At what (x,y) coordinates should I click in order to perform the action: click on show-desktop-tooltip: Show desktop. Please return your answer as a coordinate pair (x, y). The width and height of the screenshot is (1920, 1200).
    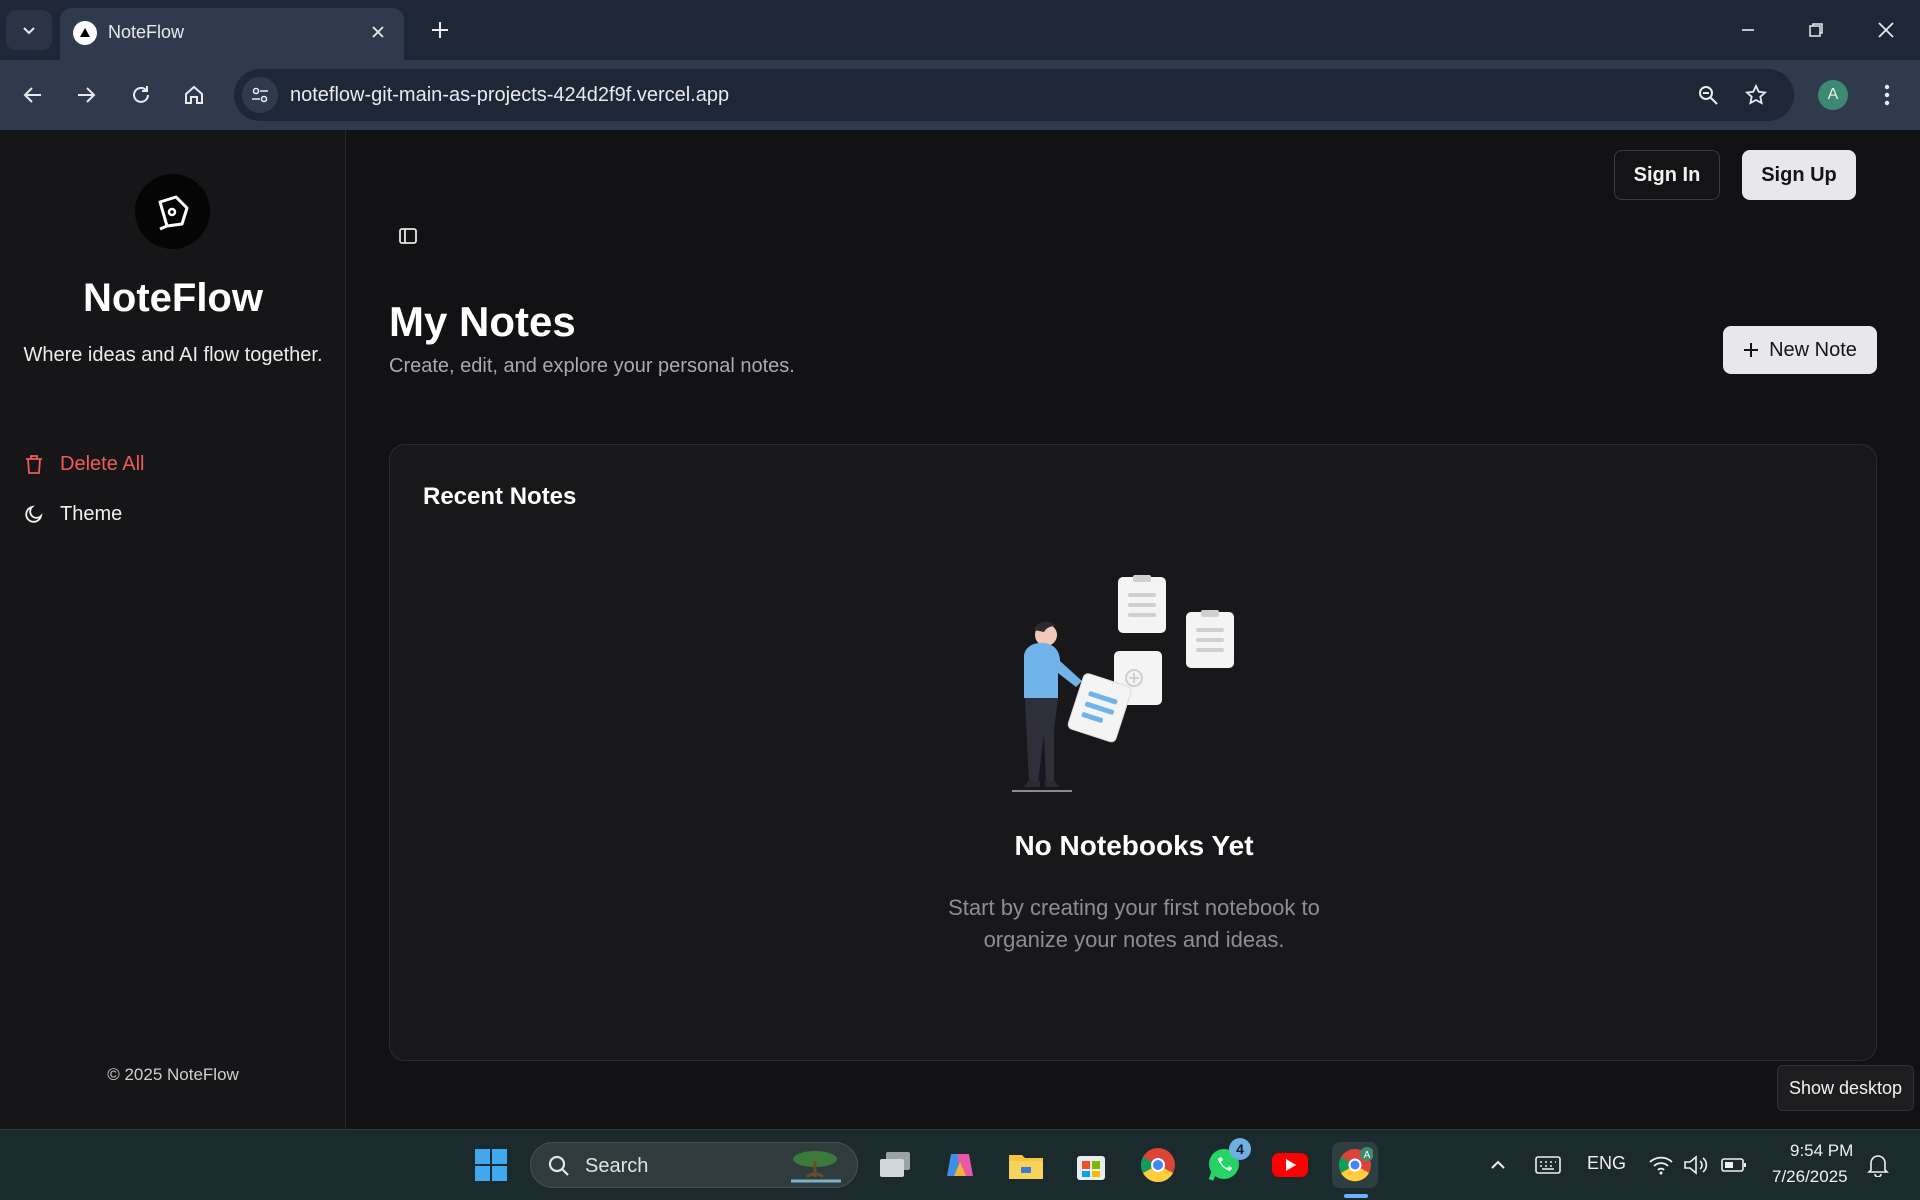
    Looking at the image, I should click on (1845, 1088).